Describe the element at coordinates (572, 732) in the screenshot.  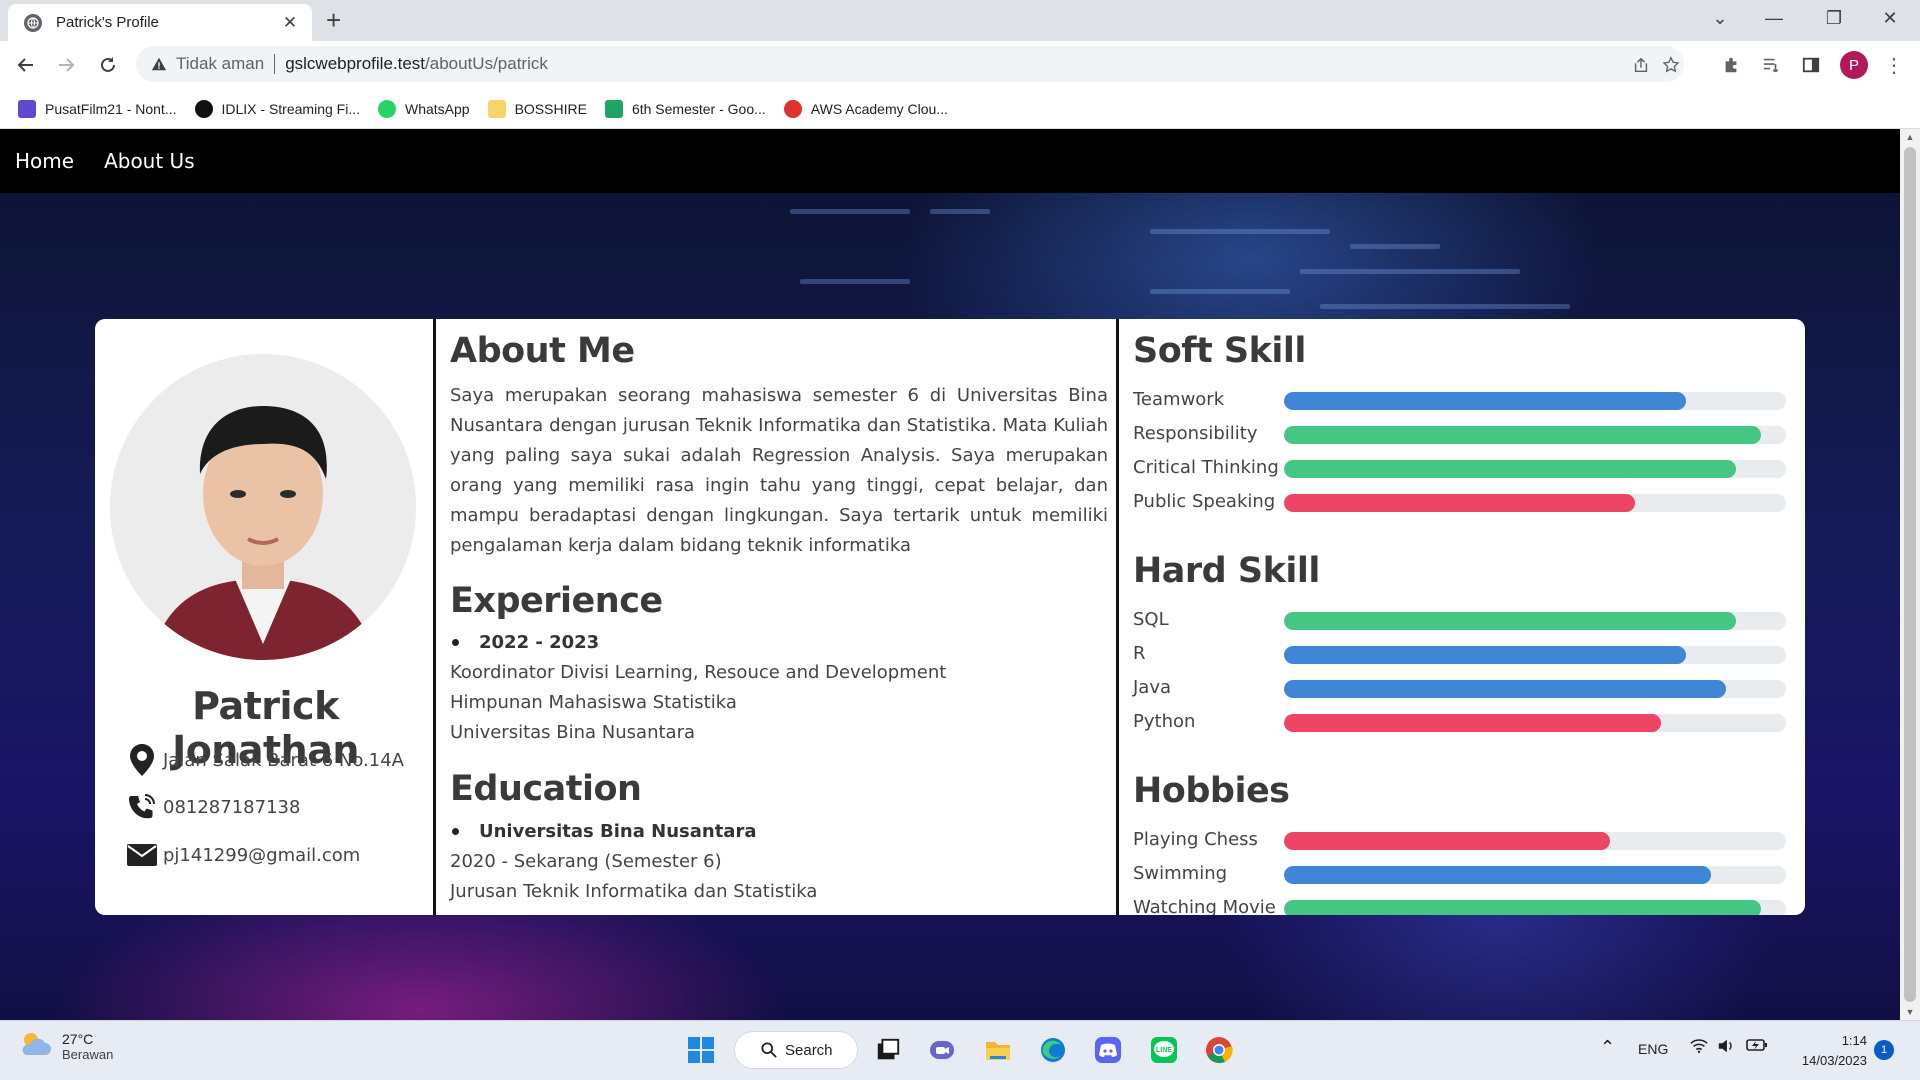
I see `experience-line: Universitas Bina Nusantara` at that location.